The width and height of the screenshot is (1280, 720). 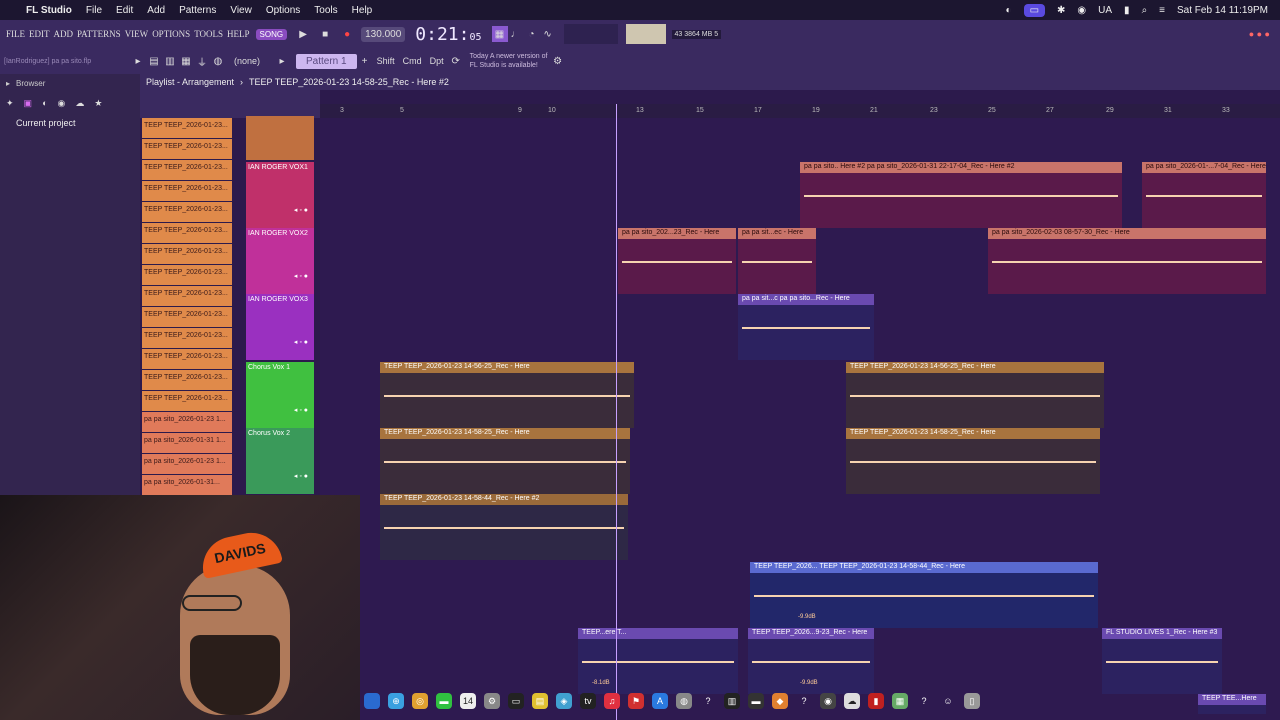 I want to click on audio-clip: pa pa sit...c pa pa sito...Rec - Here, so click(x=806, y=327).